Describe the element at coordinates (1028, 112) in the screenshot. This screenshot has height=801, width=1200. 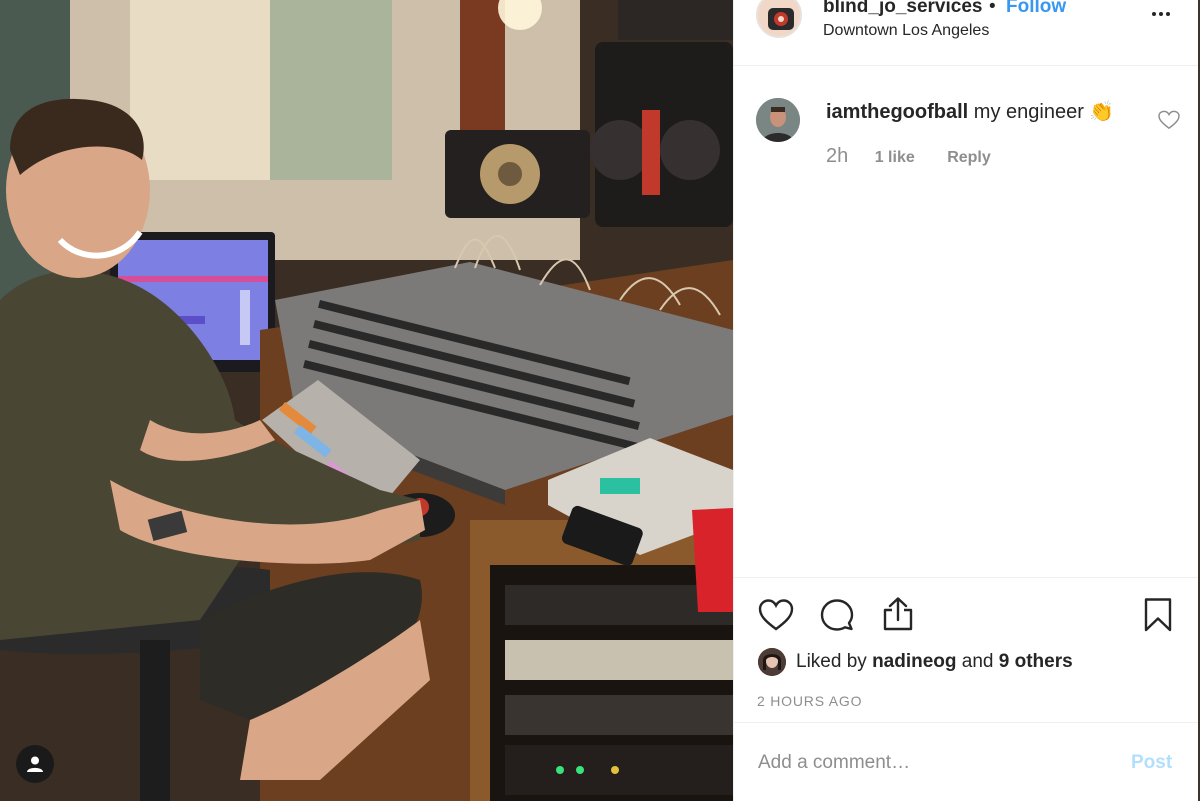
I see `comment-body: my engineer` at that location.